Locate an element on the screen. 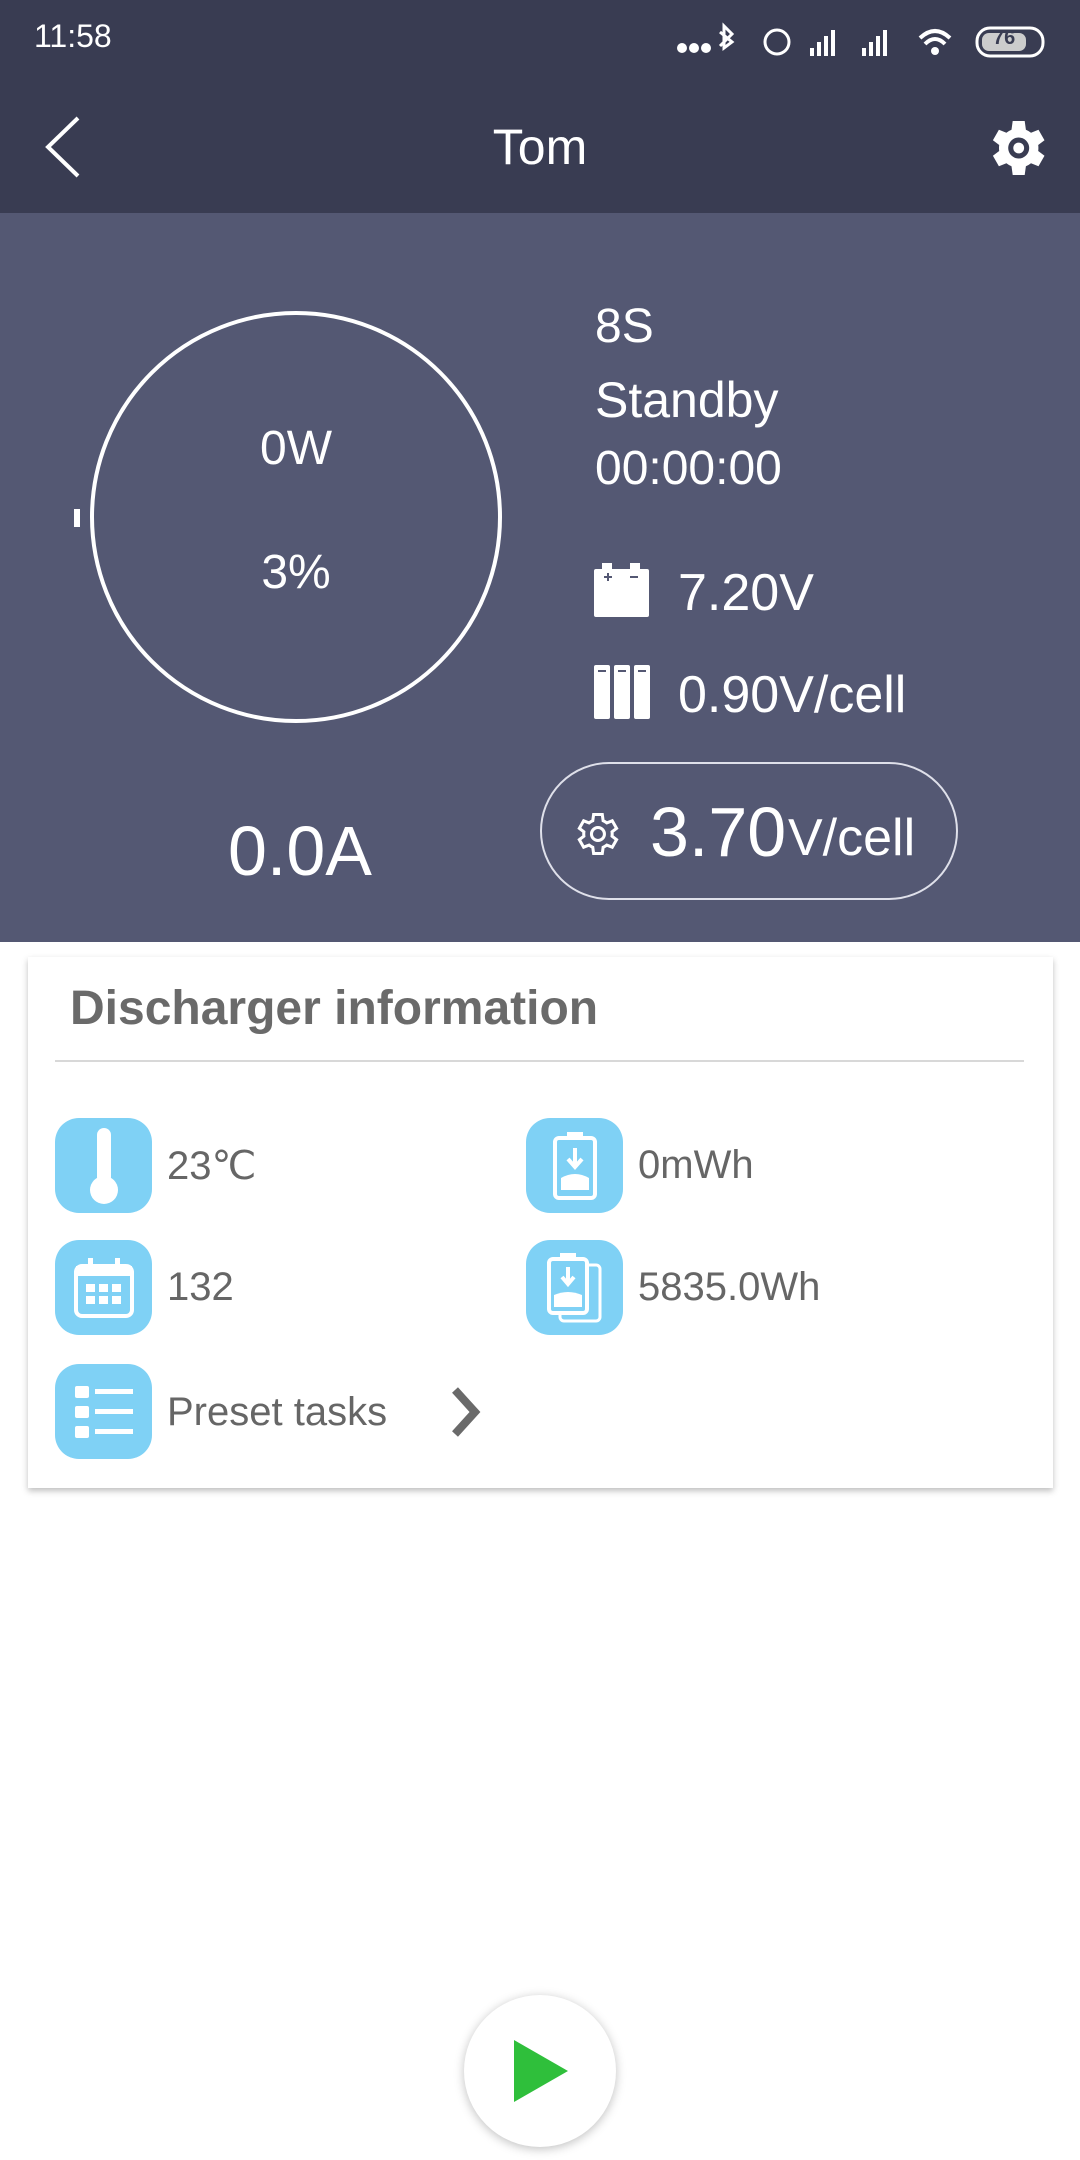 Image resolution: width=1080 pixels, height=2160 pixels. battery-pack-icon is located at coordinates (621, 590).